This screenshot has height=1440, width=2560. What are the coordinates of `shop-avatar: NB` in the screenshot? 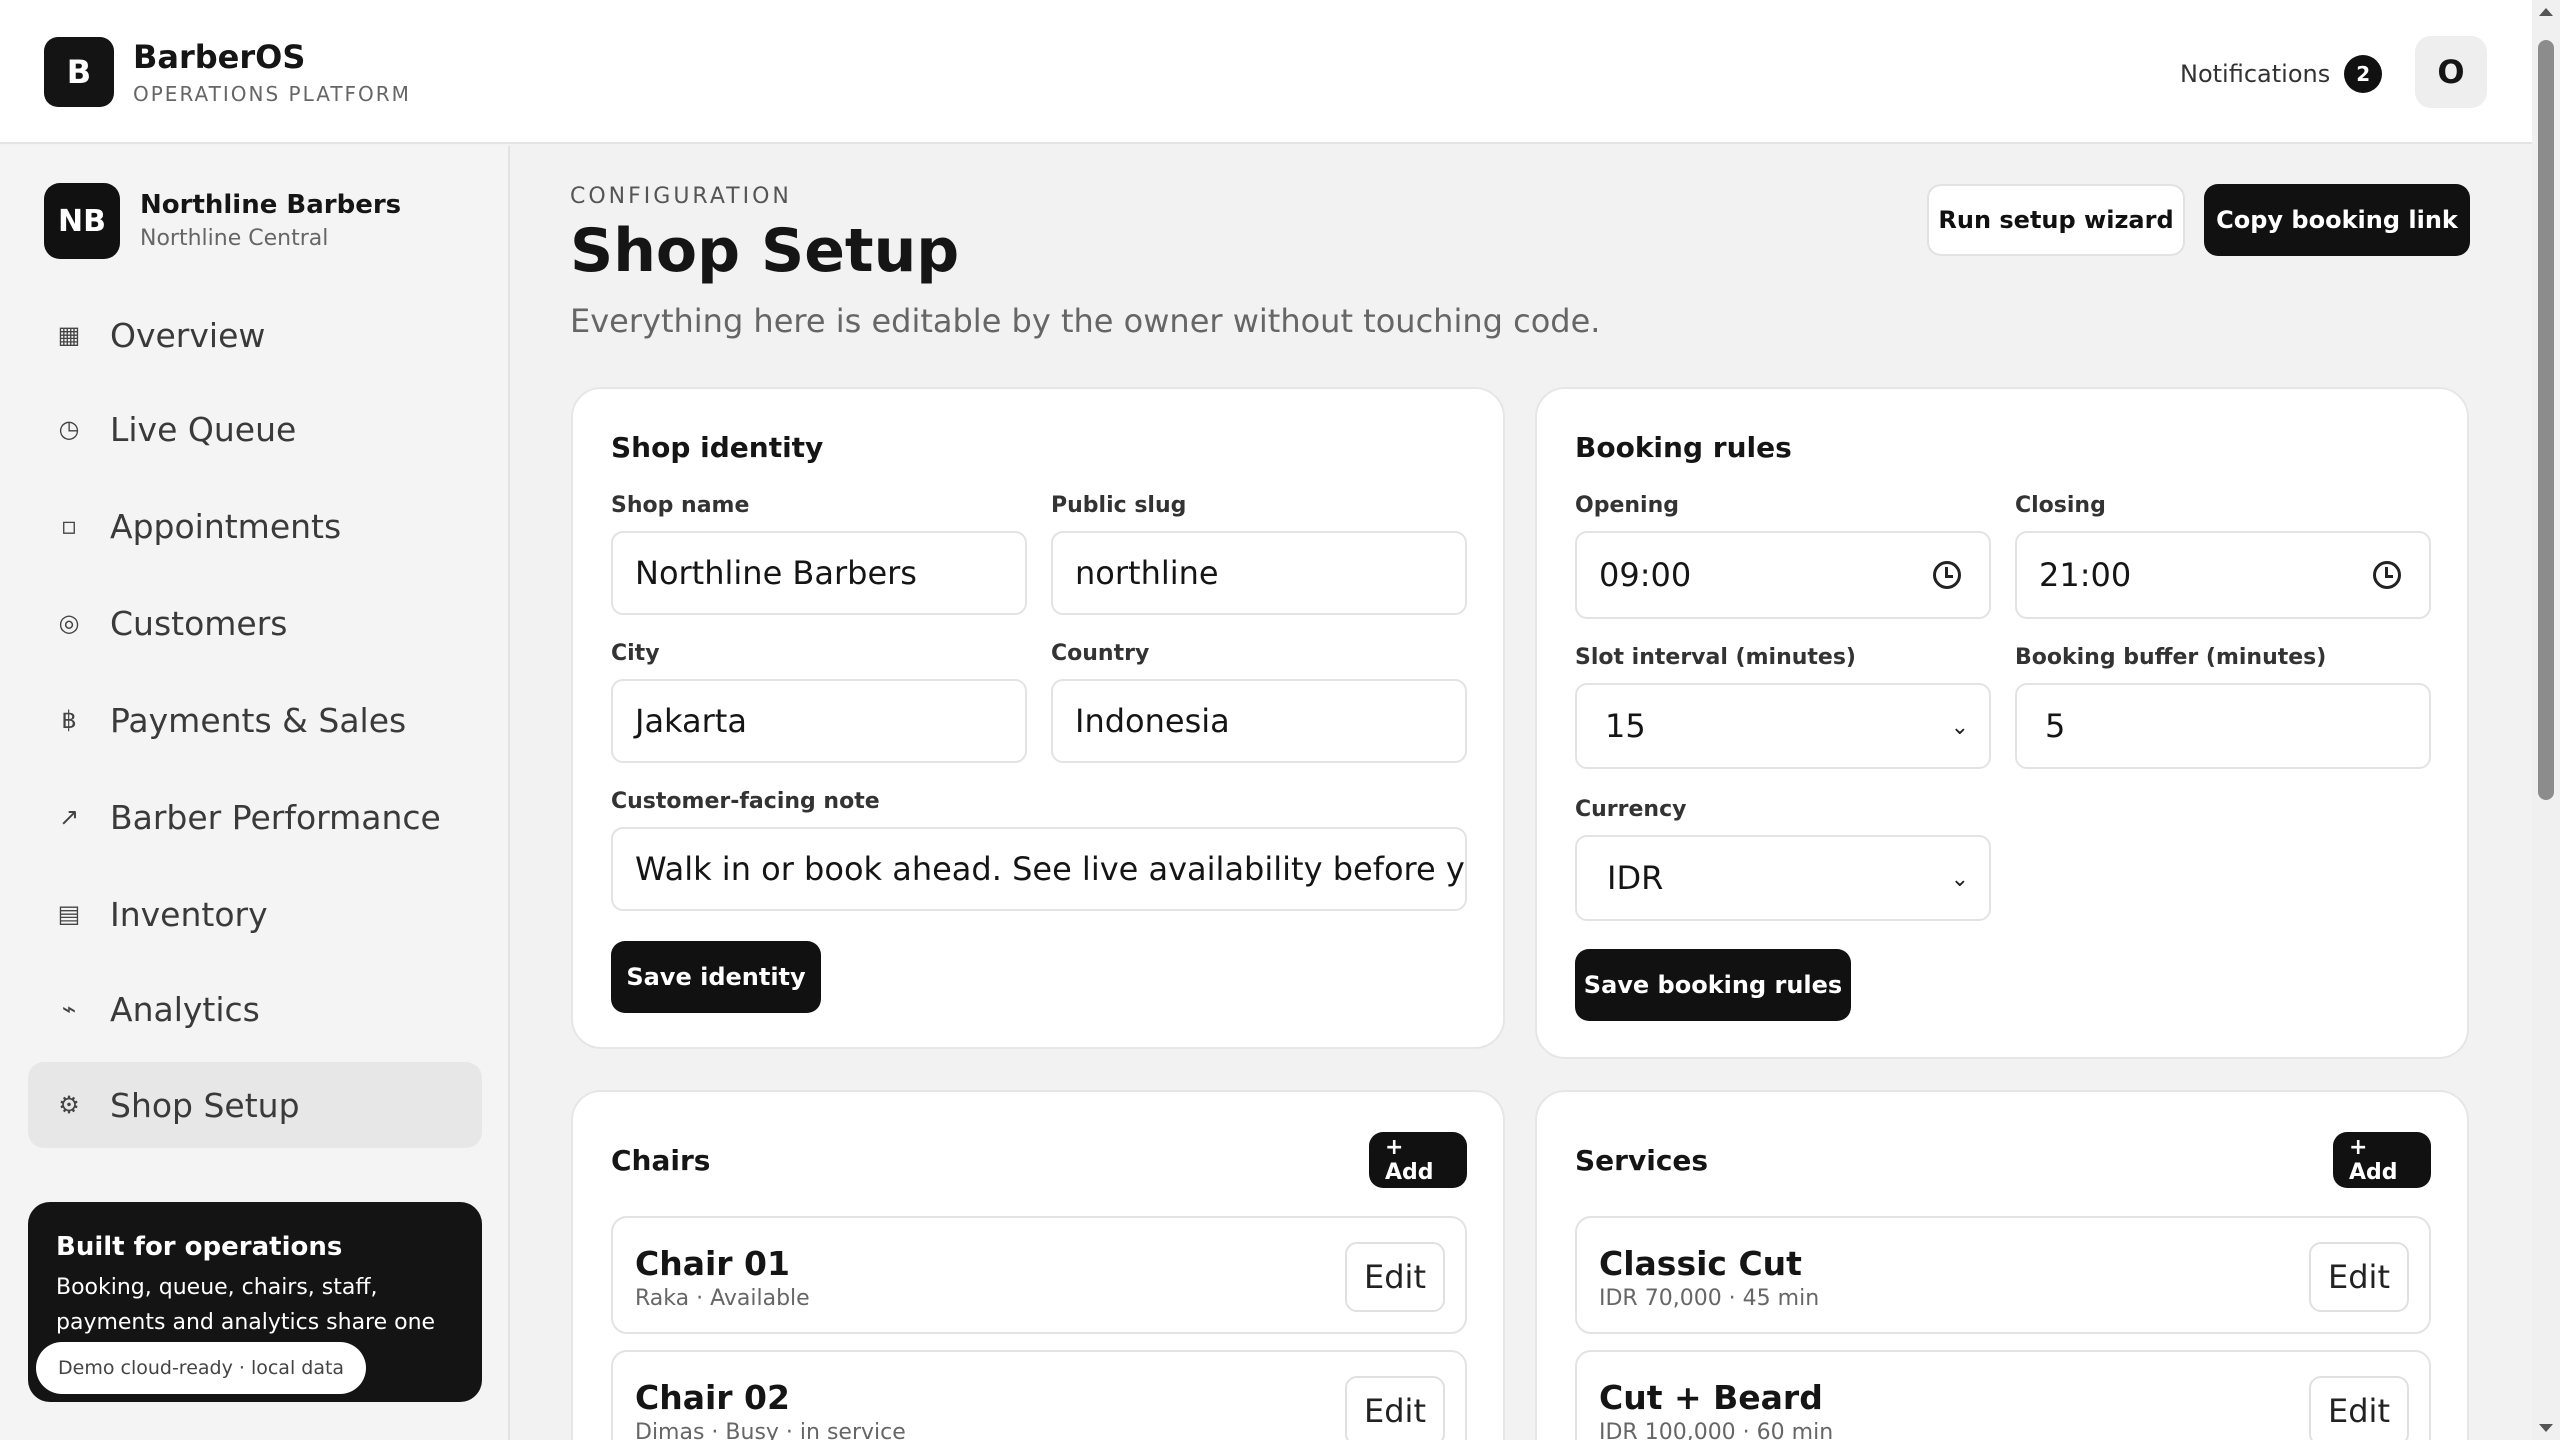 It's located at (82, 221).